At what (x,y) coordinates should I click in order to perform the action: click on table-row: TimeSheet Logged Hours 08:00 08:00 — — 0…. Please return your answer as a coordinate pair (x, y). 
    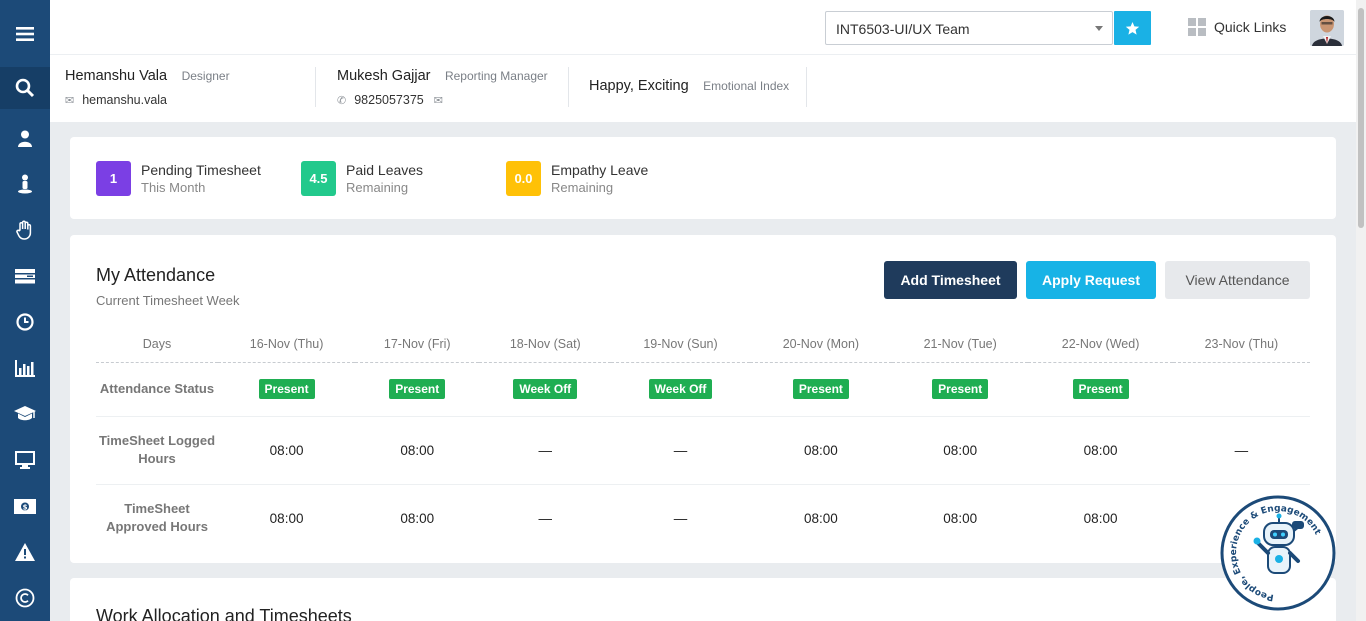
    Looking at the image, I should click on (703, 450).